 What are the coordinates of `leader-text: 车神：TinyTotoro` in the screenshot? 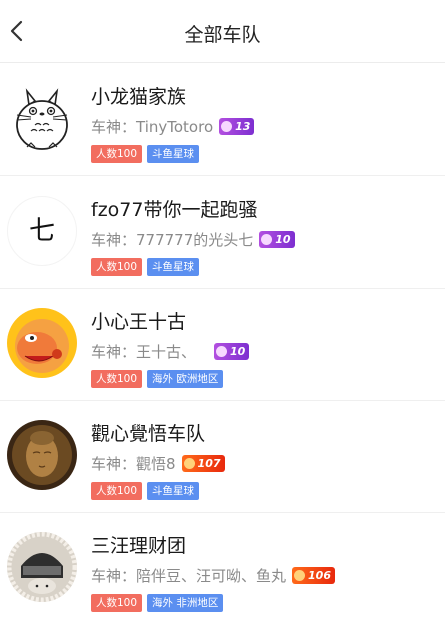 It's located at (152, 127).